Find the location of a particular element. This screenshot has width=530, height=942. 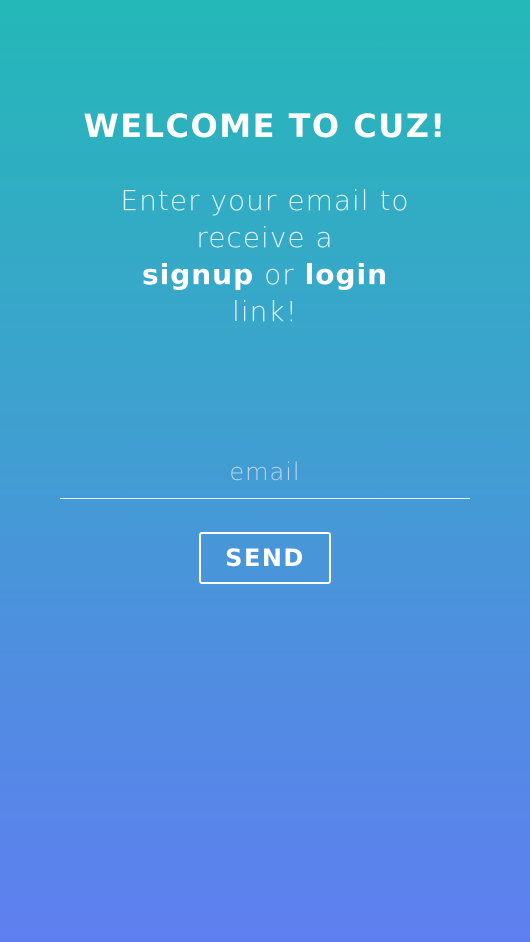

email-input is located at coordinates (265, 472).